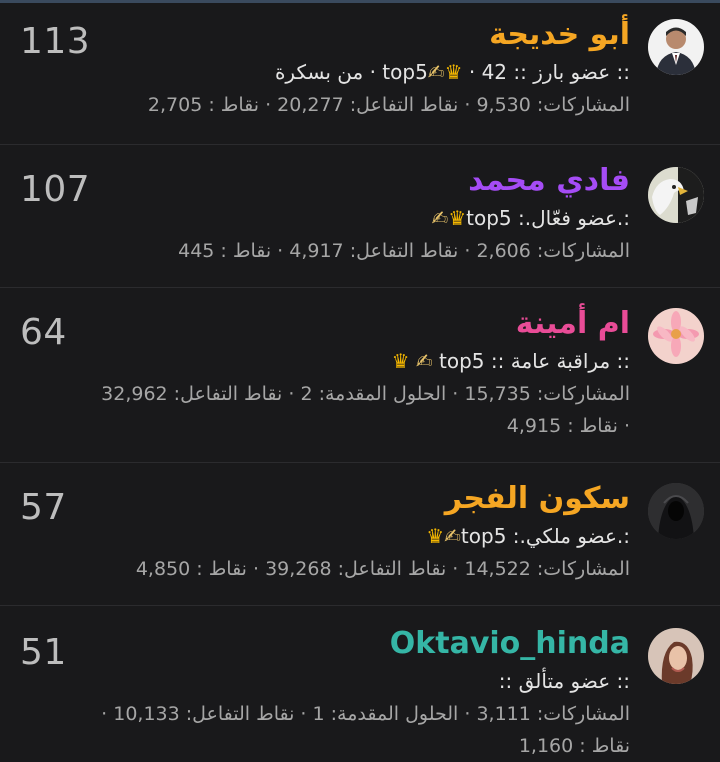 Image resolution: width=720 pixels, height=762 pixels. What do you see at coordinates (506, 72) in the screenshot?
I see `member-title-text: :: عضو بارز :: top5` at bounding box center [506, 72].